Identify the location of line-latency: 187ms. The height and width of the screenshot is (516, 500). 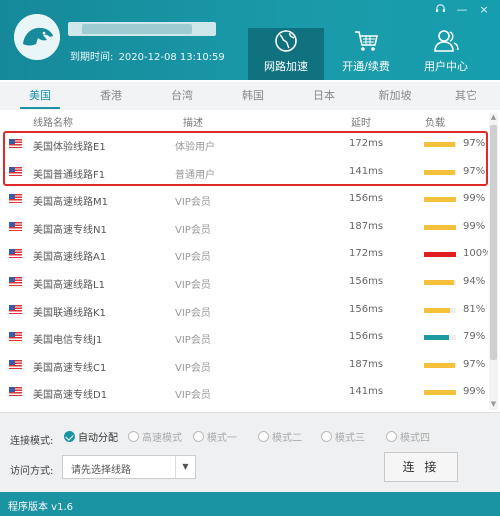
(366, 364).